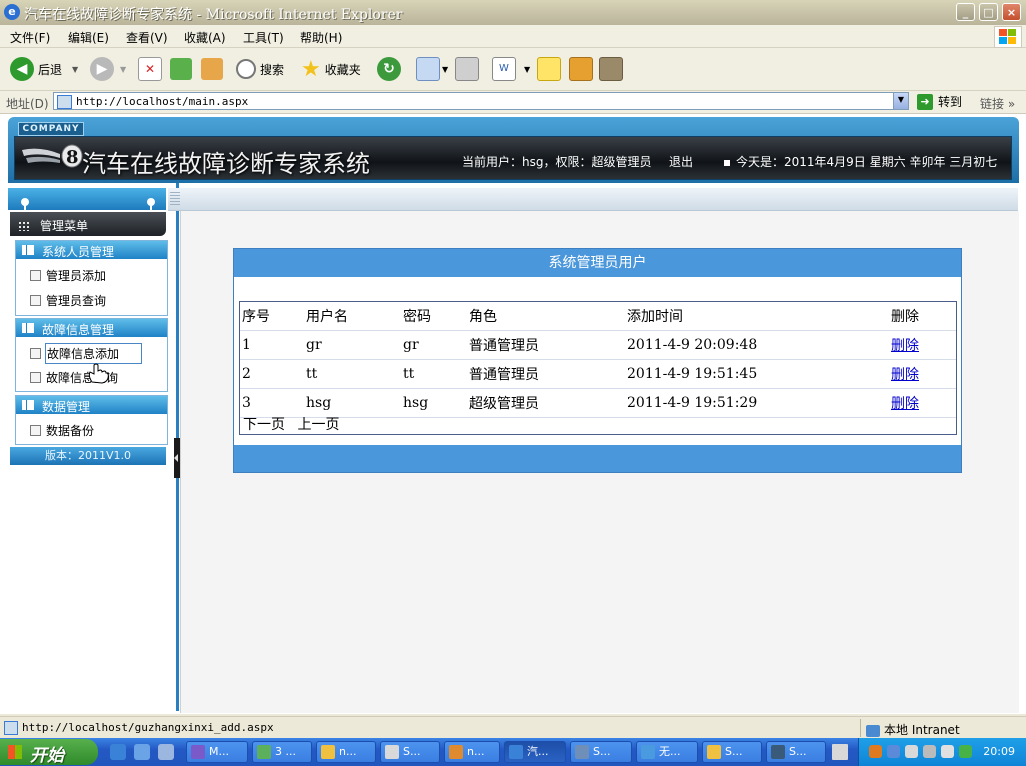 The image size is (1026, 766). I want to click on intranet-icon, so click(873, 730).